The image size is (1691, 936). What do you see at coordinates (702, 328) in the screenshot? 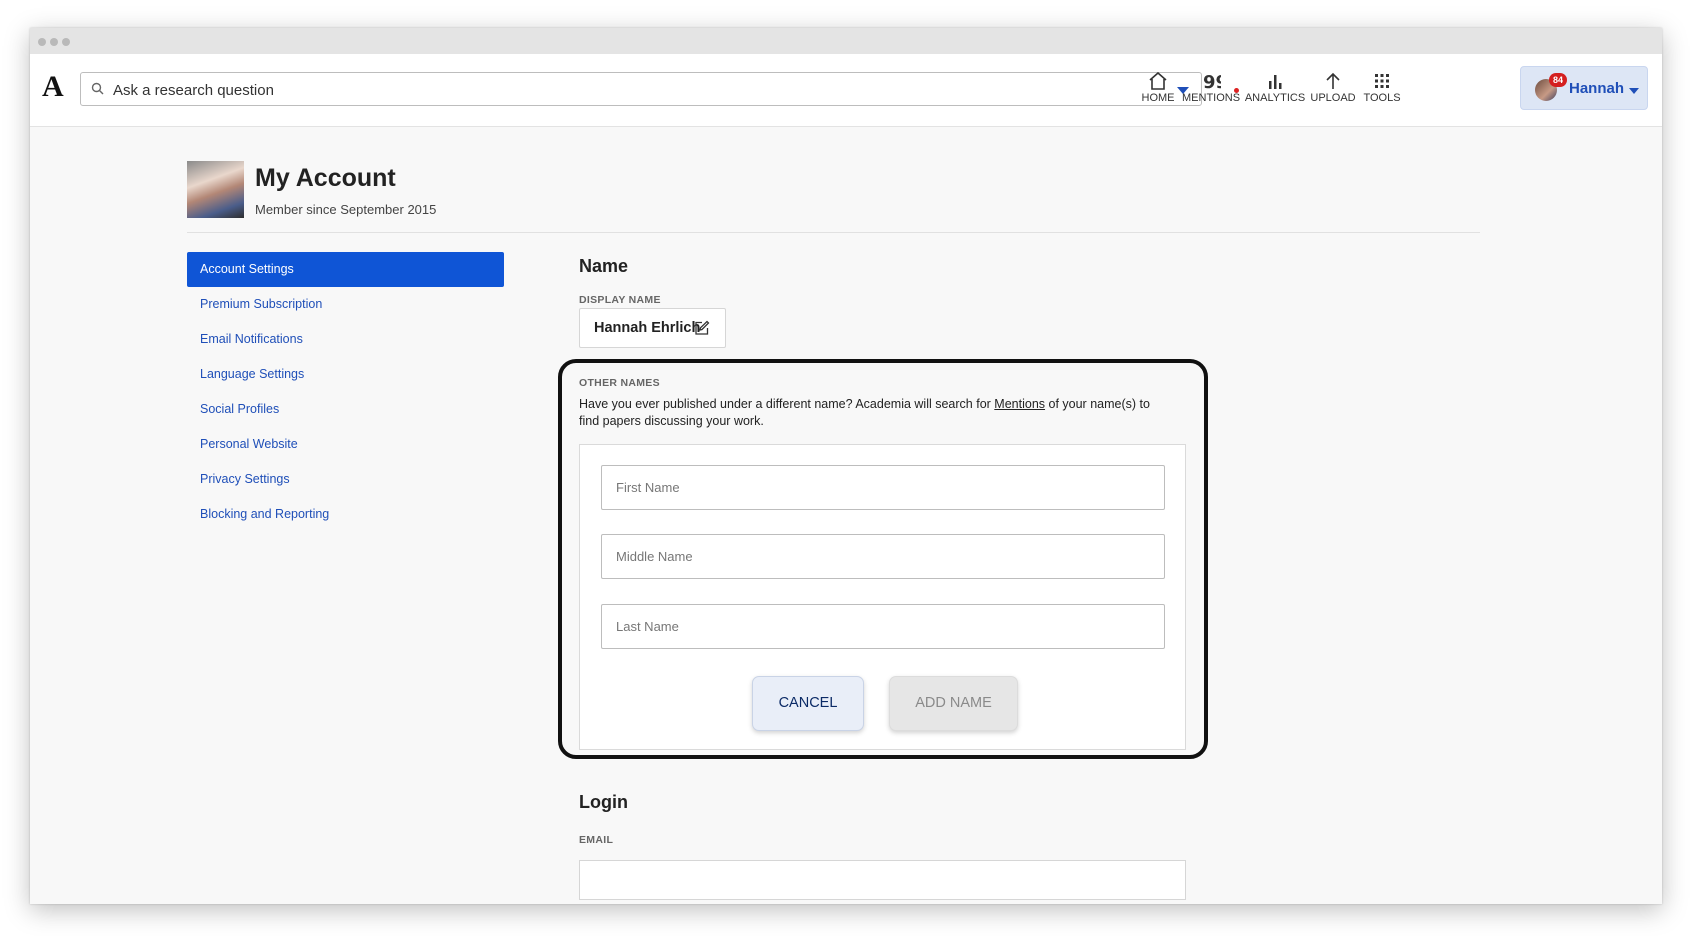
I see `edit-icon` at bounding box center [702, 328].